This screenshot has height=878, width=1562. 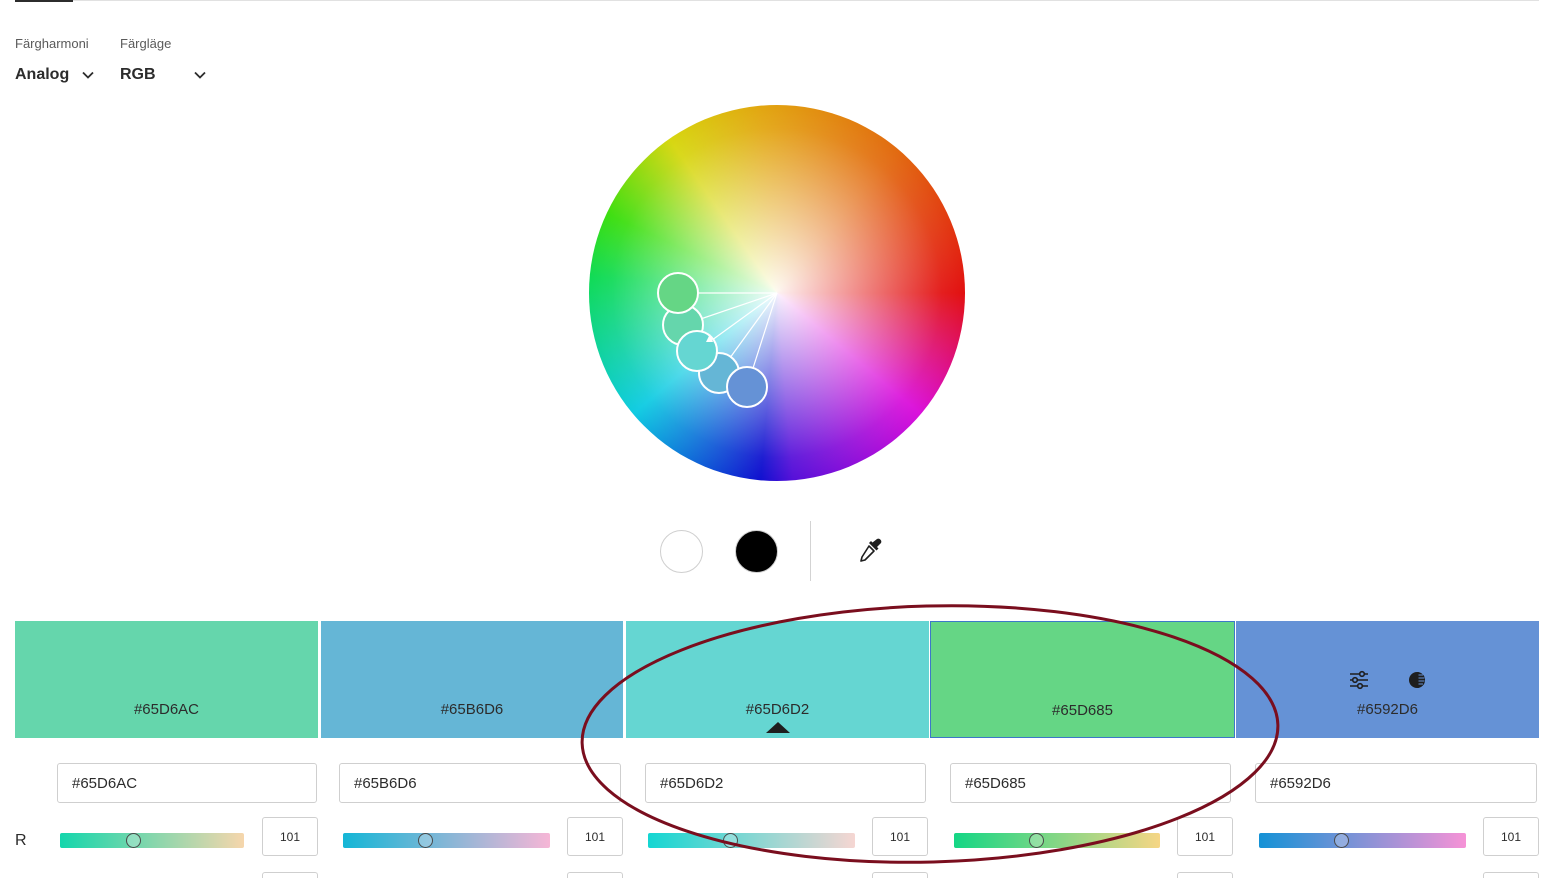 I want to click on swatch-selected: #65D685, so click(x=1082, y=679).